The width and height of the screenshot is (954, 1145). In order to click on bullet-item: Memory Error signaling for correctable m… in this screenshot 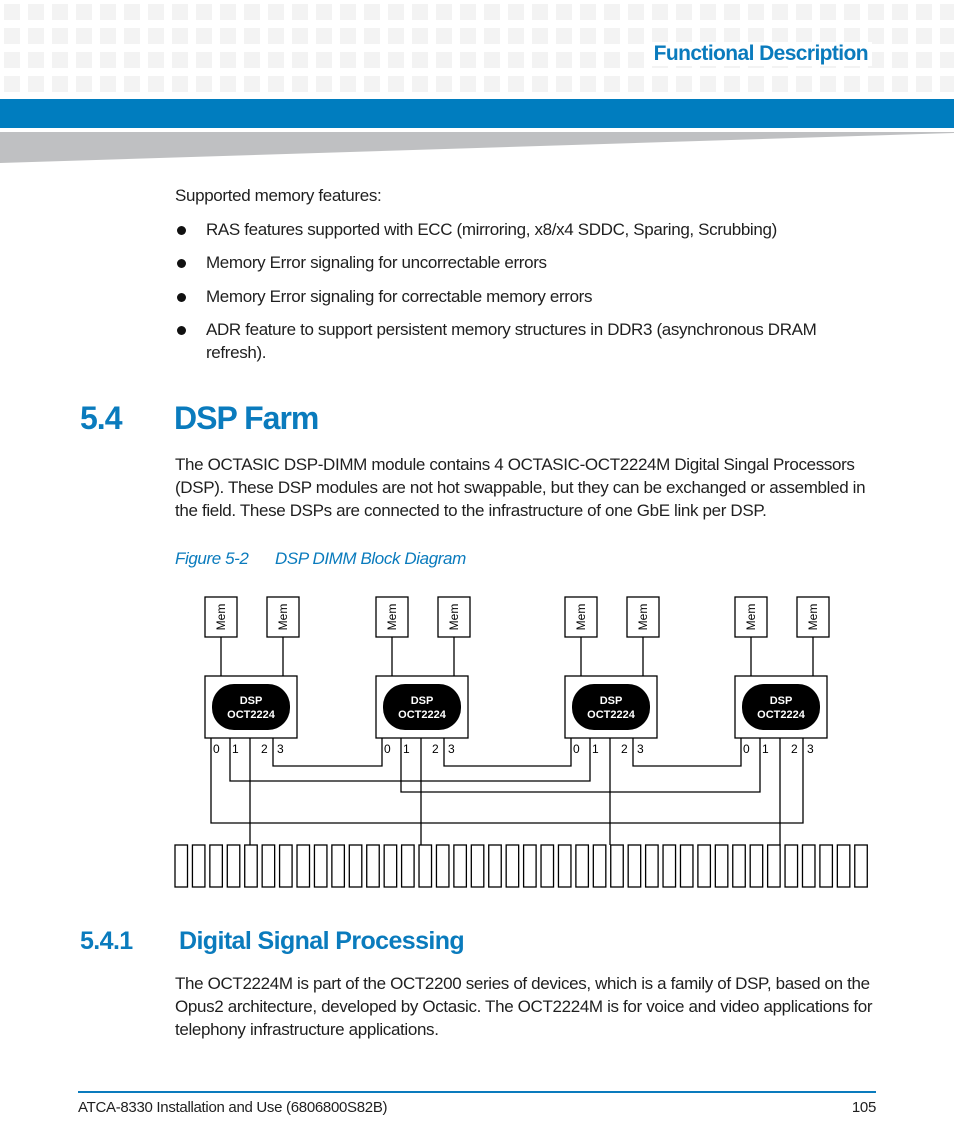, I will do `click(525, 296)`.